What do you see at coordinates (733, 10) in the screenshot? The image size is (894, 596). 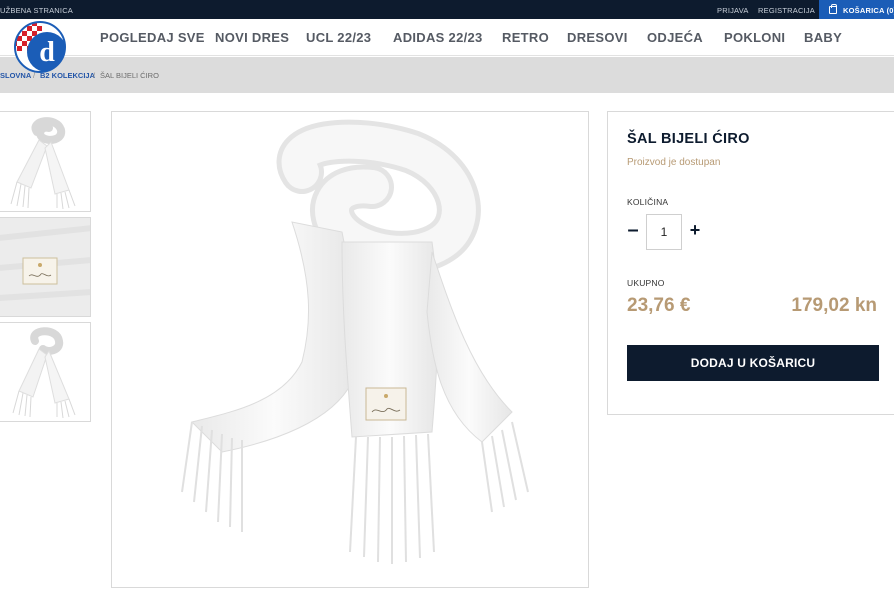 I see `login-link: PRIJAVA` at bounding box center [733, 10].